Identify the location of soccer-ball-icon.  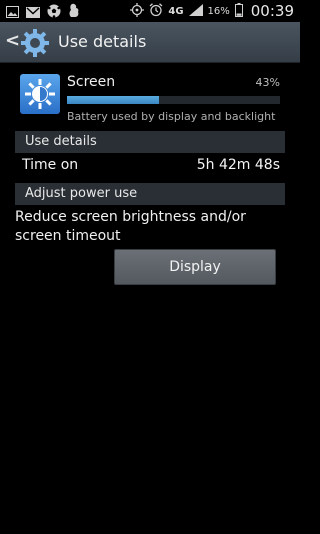
(54, 12).